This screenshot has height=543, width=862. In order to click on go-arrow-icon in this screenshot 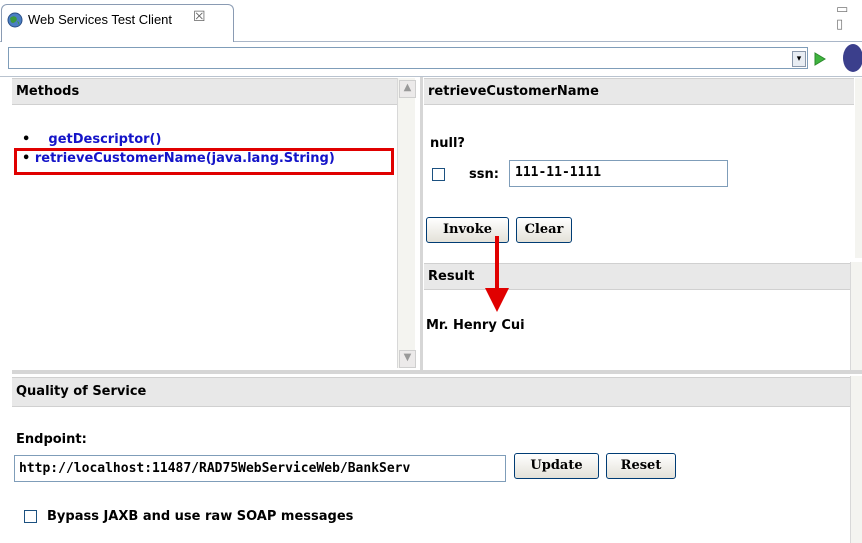, I will do `click(820, 59)`.